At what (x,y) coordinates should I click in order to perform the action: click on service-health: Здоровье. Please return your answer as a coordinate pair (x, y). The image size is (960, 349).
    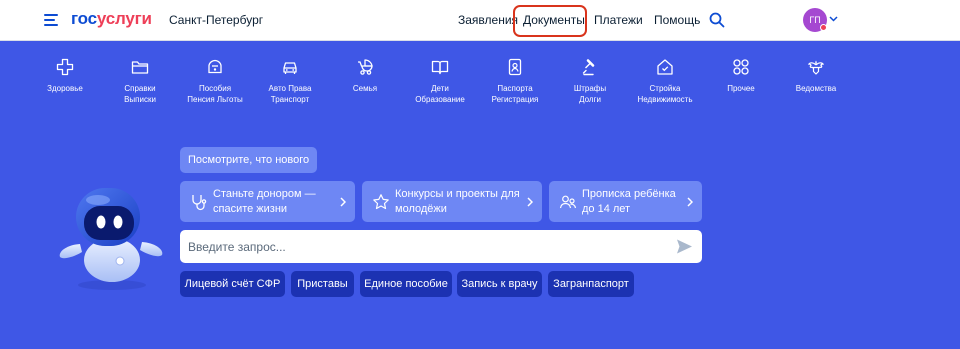
    Looking at the image, I should click on (65, 76).